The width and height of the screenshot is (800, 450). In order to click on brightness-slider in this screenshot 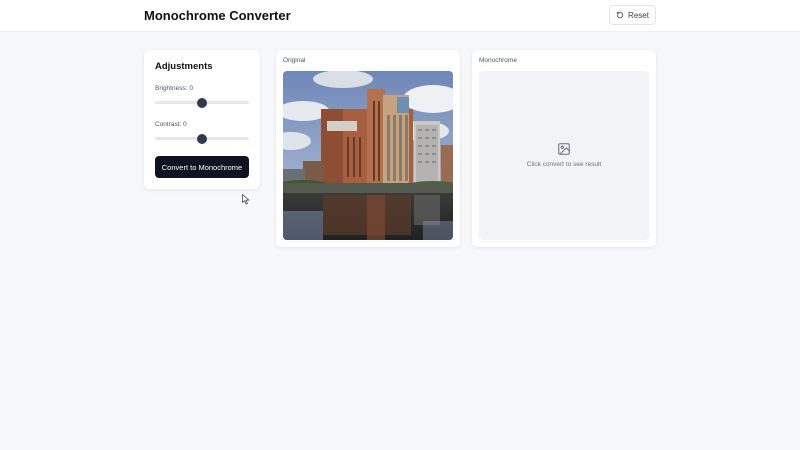, I will do `click(202, 102)`.